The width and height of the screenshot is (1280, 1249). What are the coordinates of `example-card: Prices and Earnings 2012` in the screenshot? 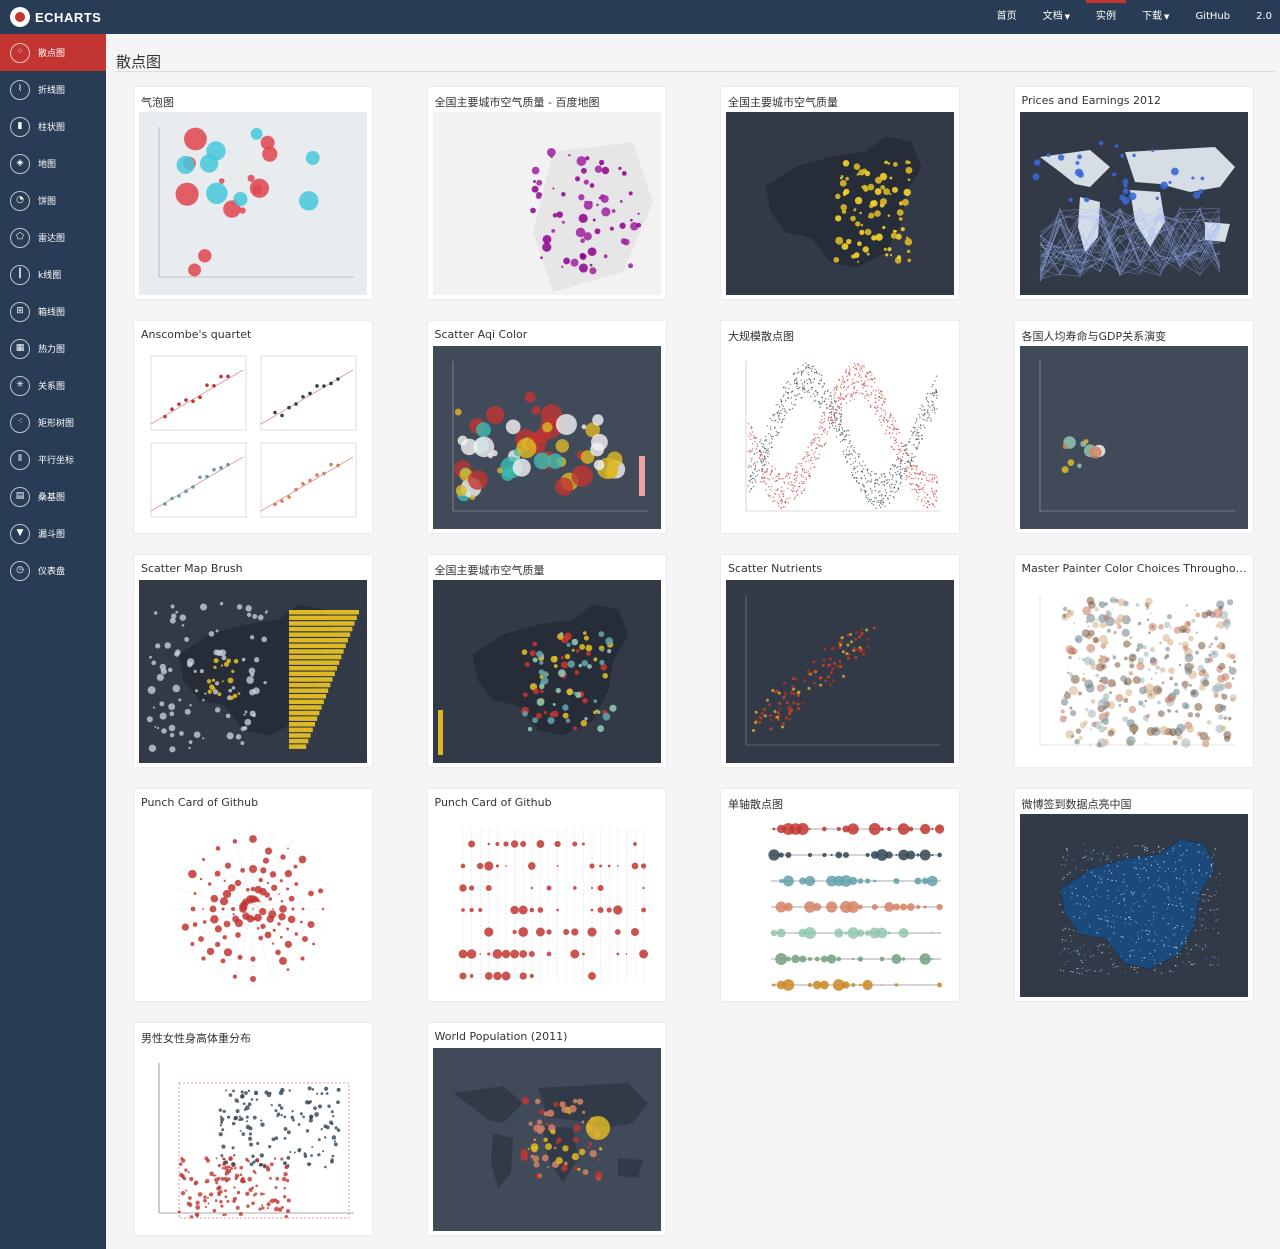 It's located at (1133, 193).